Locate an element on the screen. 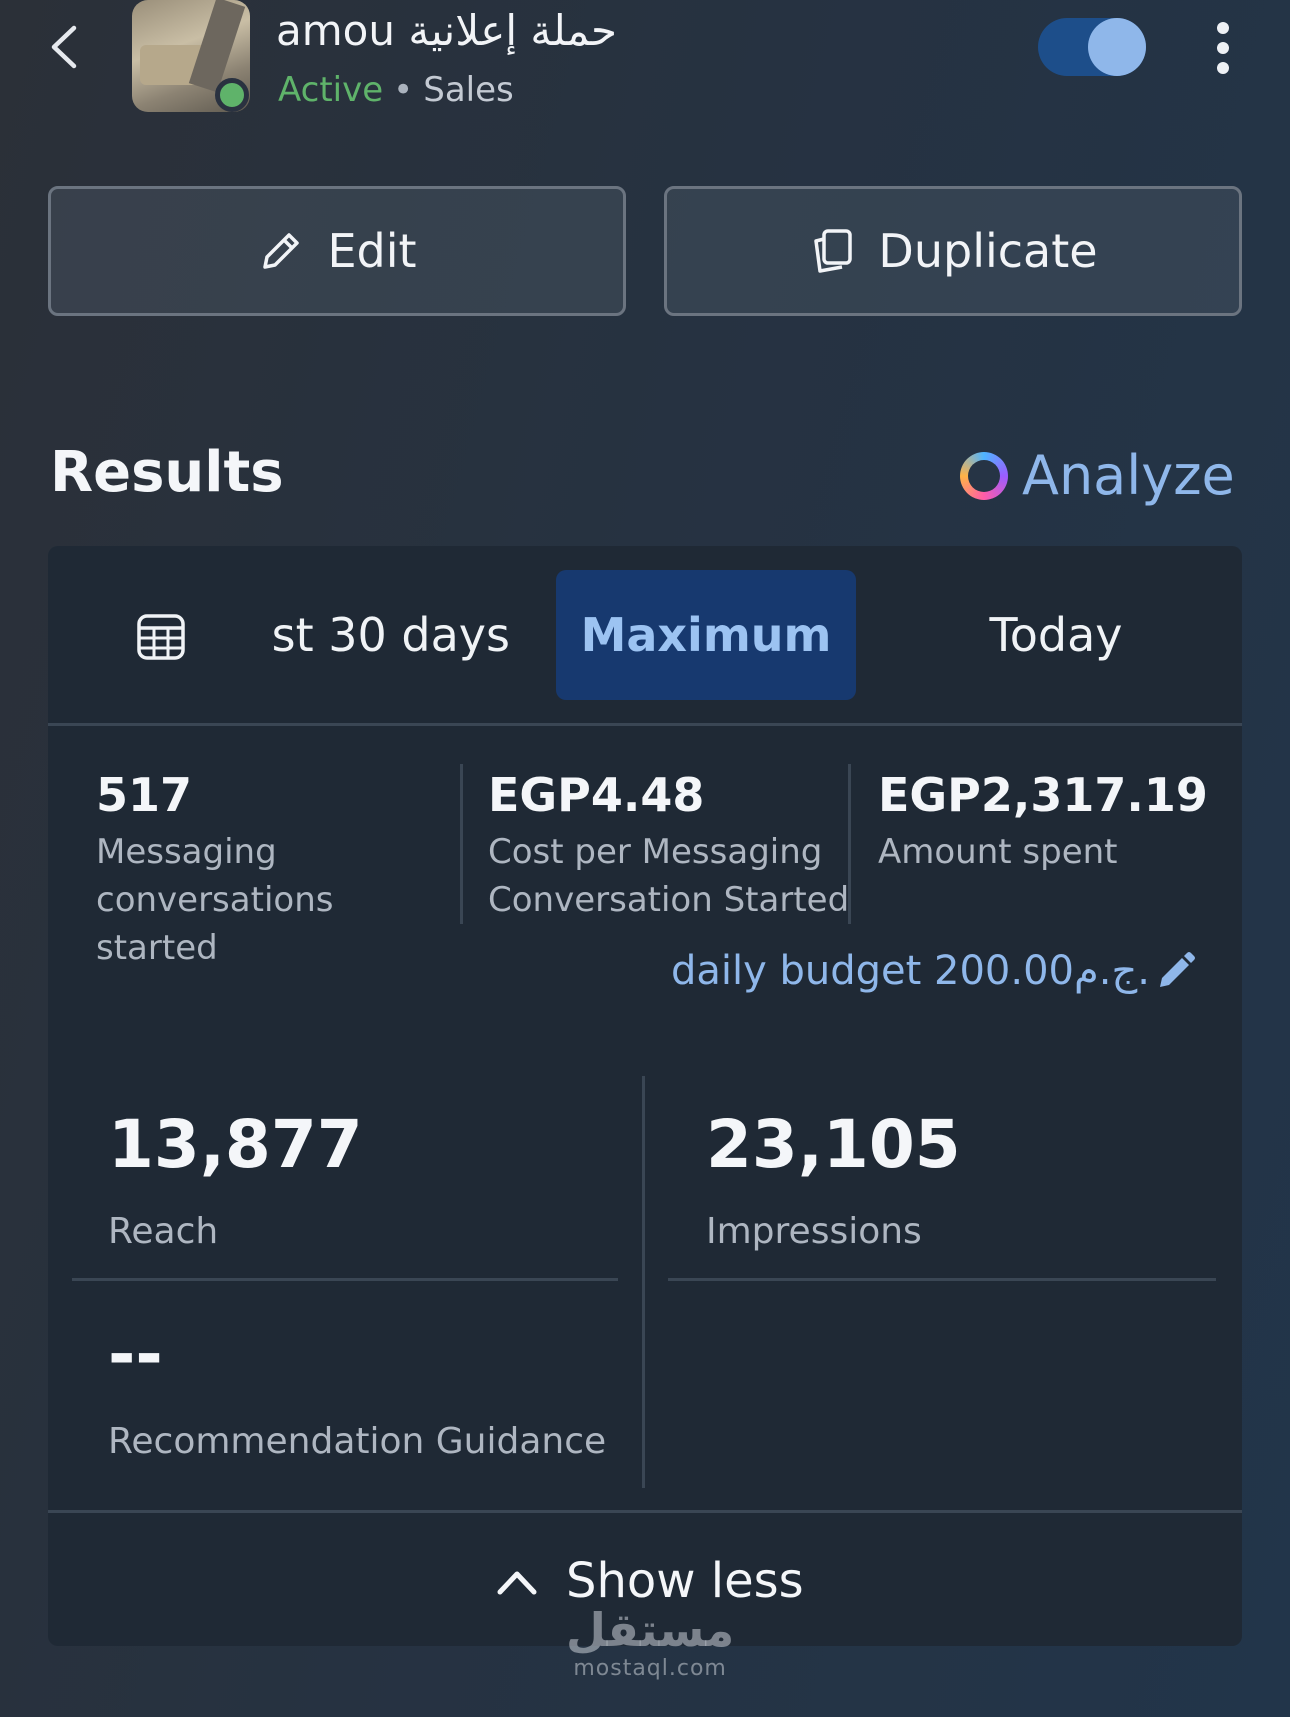 The width and height of the screenshot is (1290, 1717). copy-icon is located at coordinates (833, 251).